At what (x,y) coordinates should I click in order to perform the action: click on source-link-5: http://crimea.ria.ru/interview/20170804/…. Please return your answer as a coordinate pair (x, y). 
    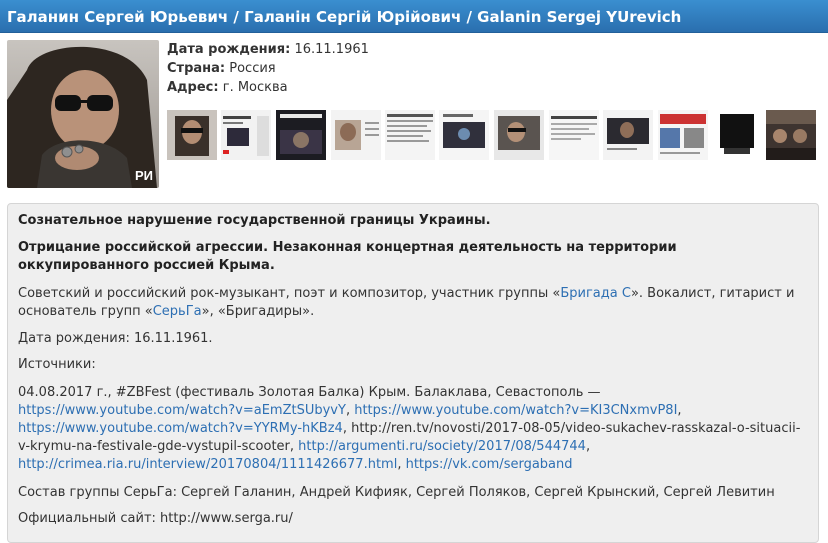
    Looking at the image, I should click on (207, 464).